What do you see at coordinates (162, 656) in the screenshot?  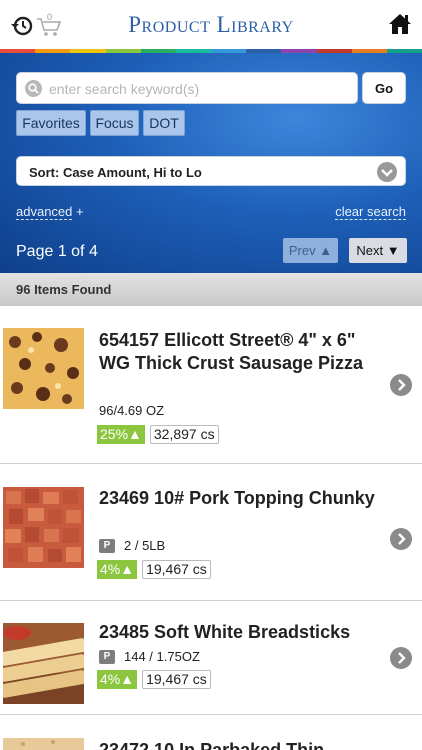 I see `pack-size: 144 / 1.75OZ` at bounding box center [162, 656].